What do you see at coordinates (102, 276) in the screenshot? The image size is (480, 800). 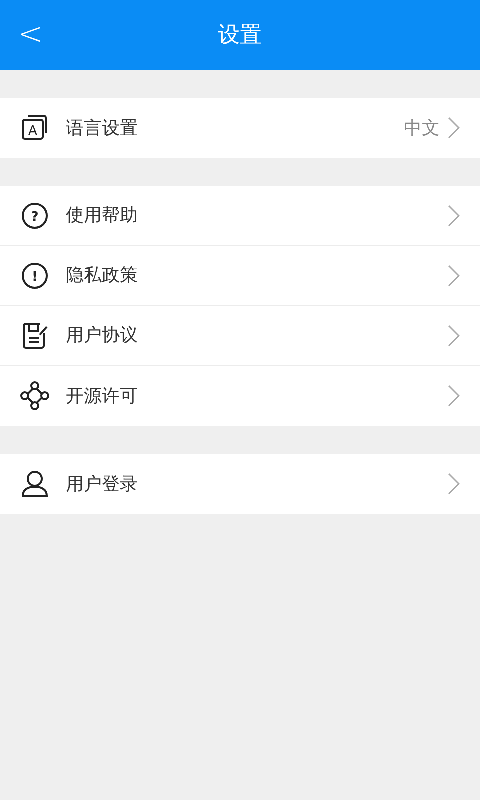 I see `row-label: 隐私政策` at bounding box center [102, 276].